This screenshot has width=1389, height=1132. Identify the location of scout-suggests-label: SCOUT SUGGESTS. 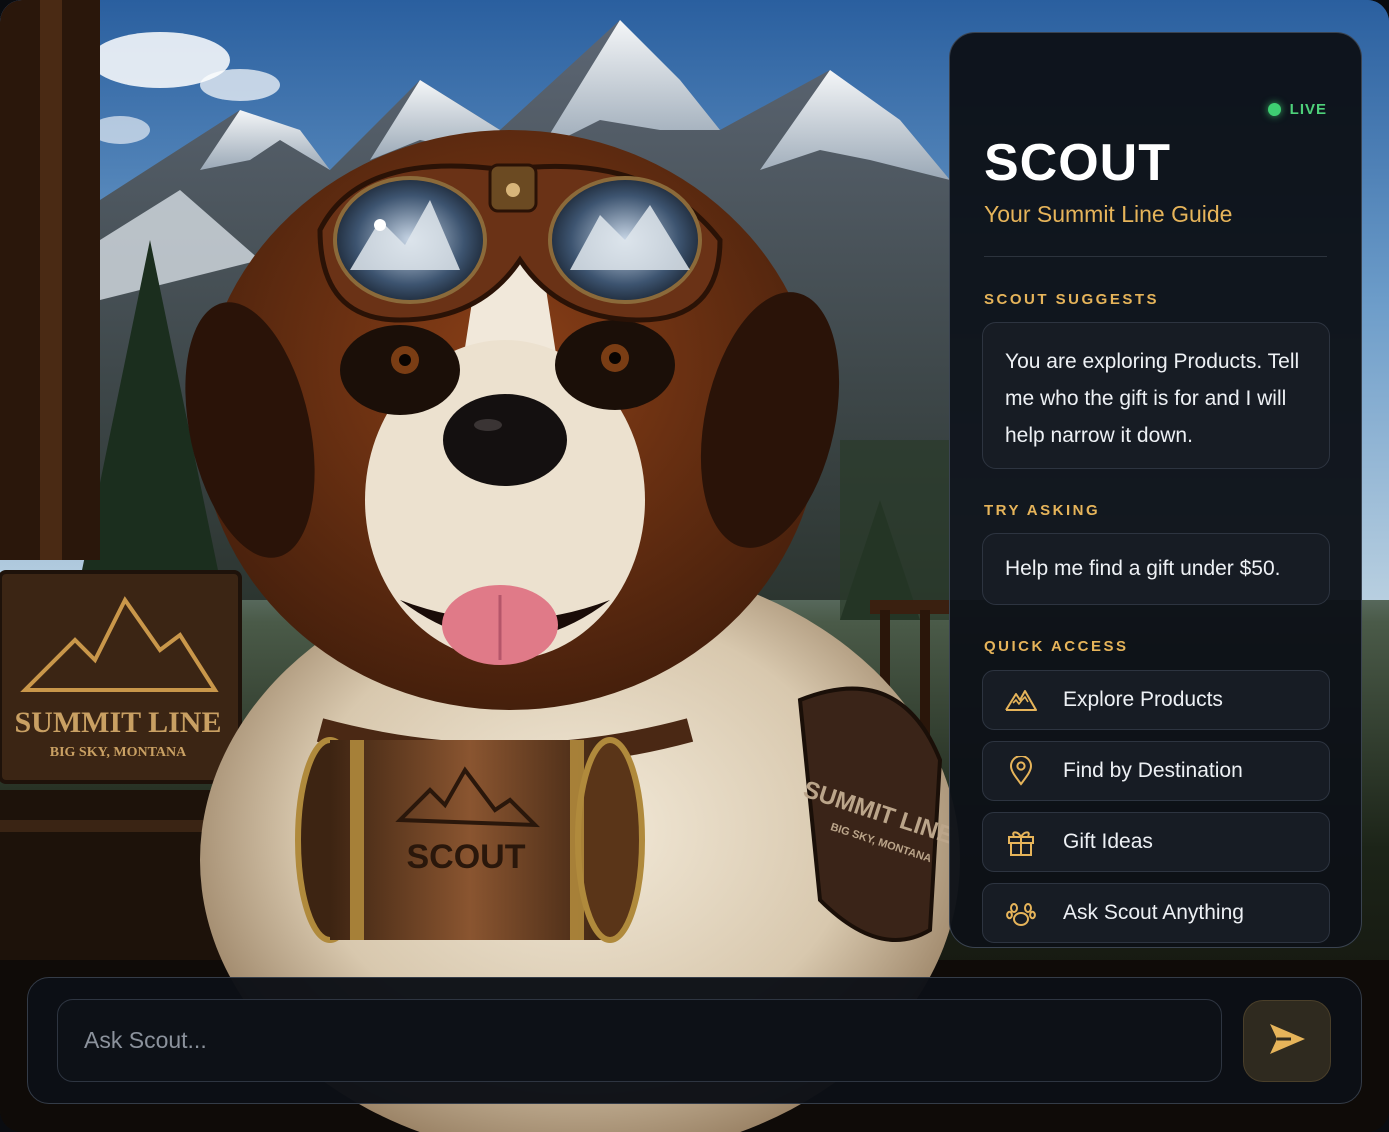
(1072, 299).